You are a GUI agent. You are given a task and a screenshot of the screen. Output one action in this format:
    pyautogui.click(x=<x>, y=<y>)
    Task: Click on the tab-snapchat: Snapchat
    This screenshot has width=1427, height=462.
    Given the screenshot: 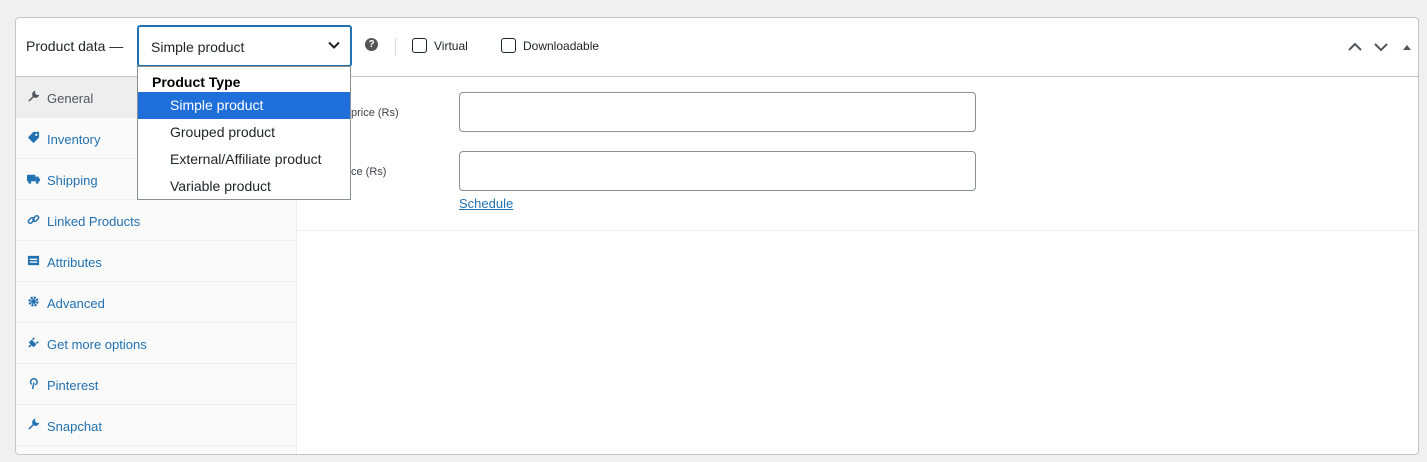 What is the action you would take?
    pyautogui.click(x=156, y=425)
    